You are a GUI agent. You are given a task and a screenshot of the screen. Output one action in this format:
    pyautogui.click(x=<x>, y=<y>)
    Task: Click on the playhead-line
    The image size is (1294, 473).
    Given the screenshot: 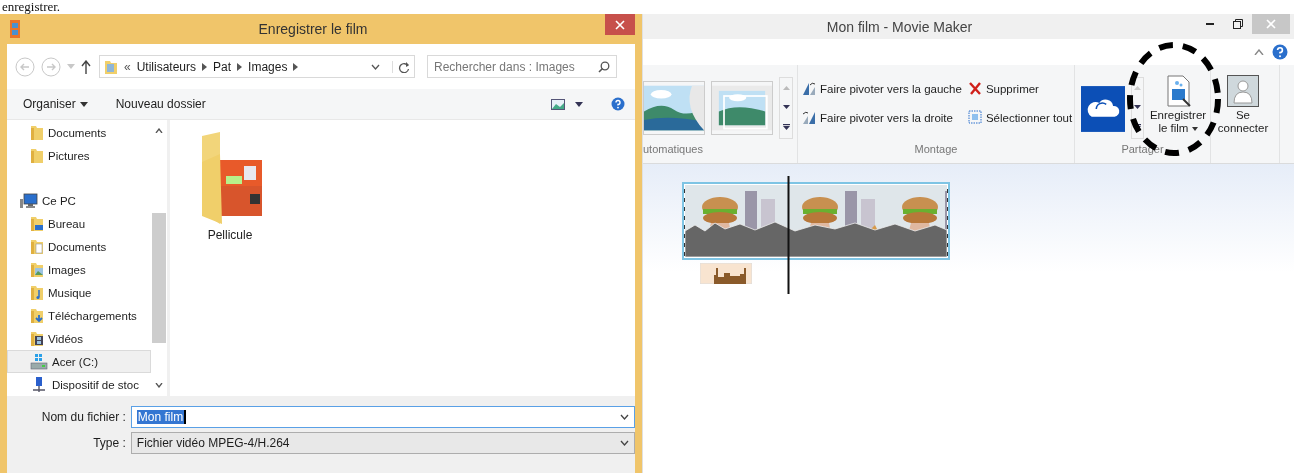 What is the action you would take?
    pyautogui.click(x=788, y=235)
    